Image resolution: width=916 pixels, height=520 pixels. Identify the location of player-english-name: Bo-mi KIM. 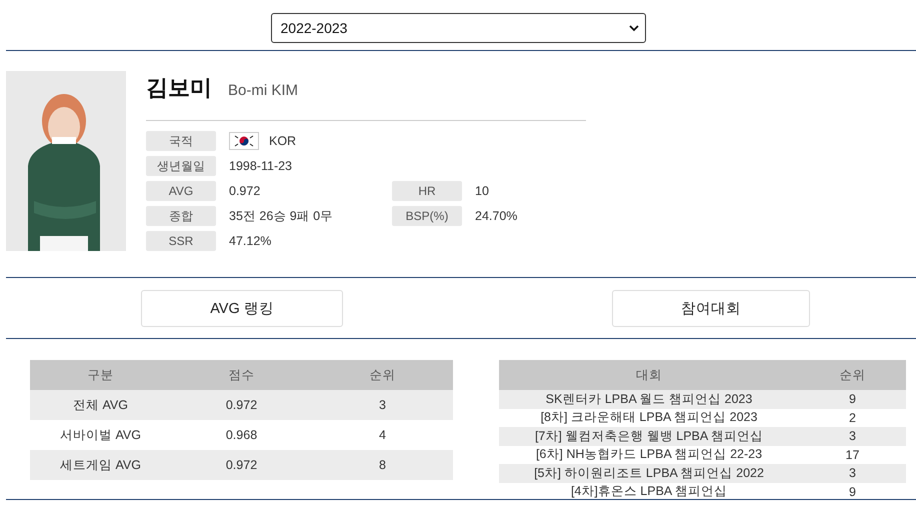
(263, 90).